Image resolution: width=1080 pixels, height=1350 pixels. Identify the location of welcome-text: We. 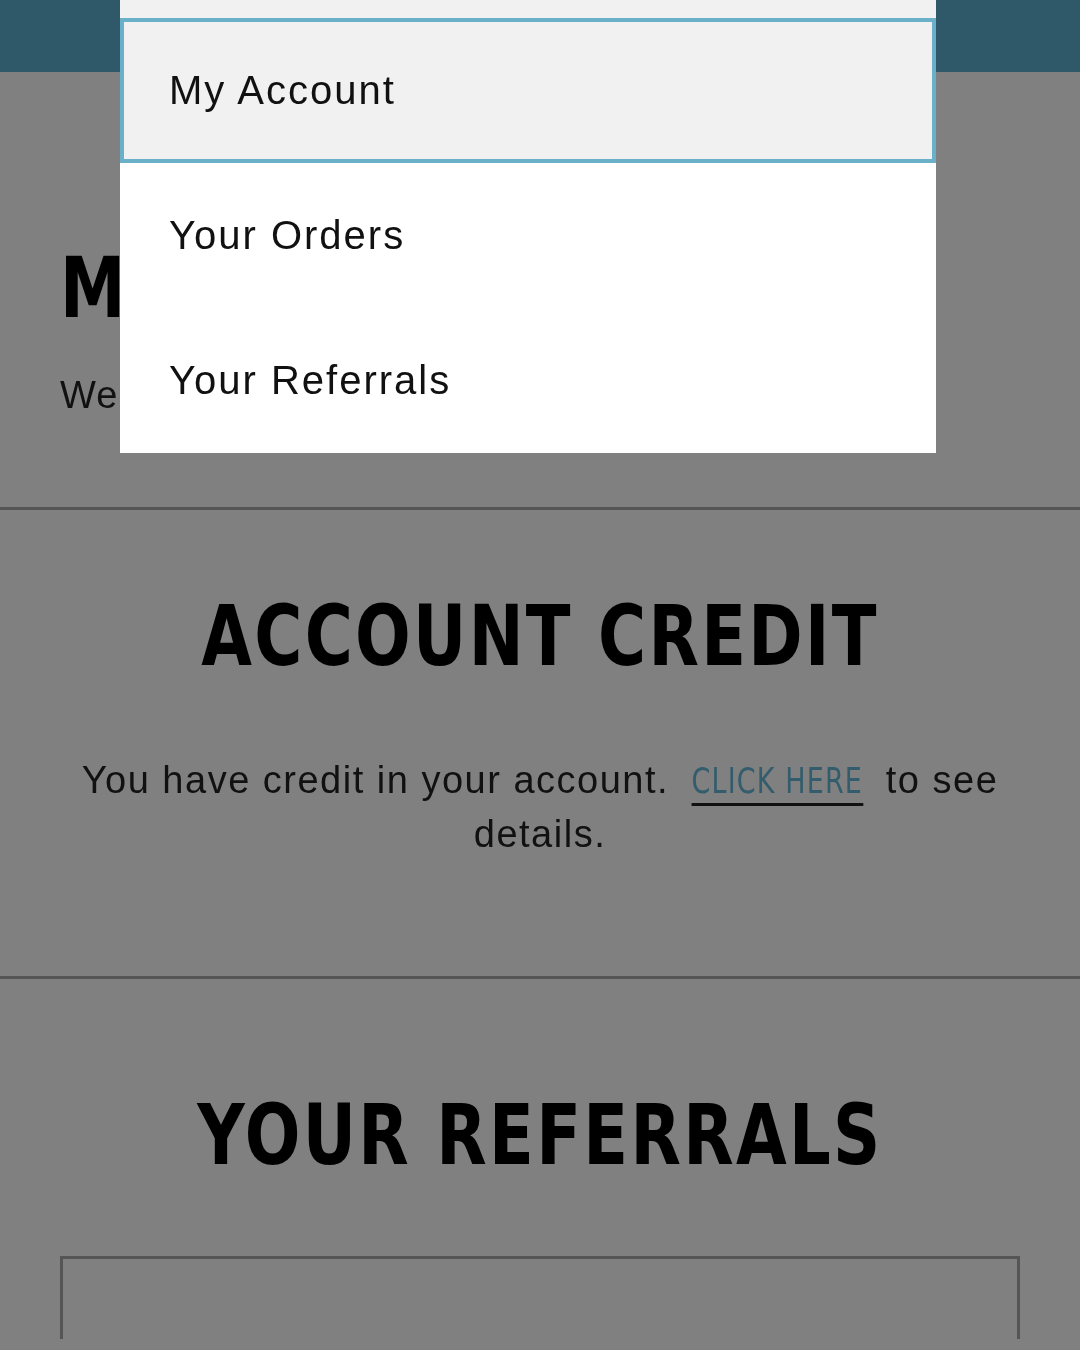
(89, 396).